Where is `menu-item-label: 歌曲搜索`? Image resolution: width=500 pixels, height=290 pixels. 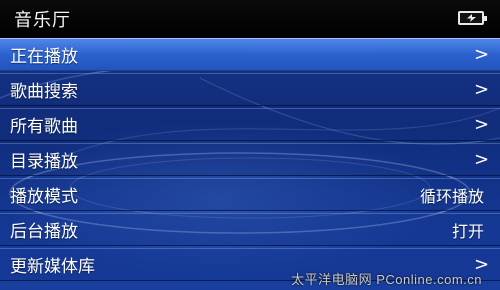
menu-item-label: 歌曲搜索 is located at coordinates (44, 92).